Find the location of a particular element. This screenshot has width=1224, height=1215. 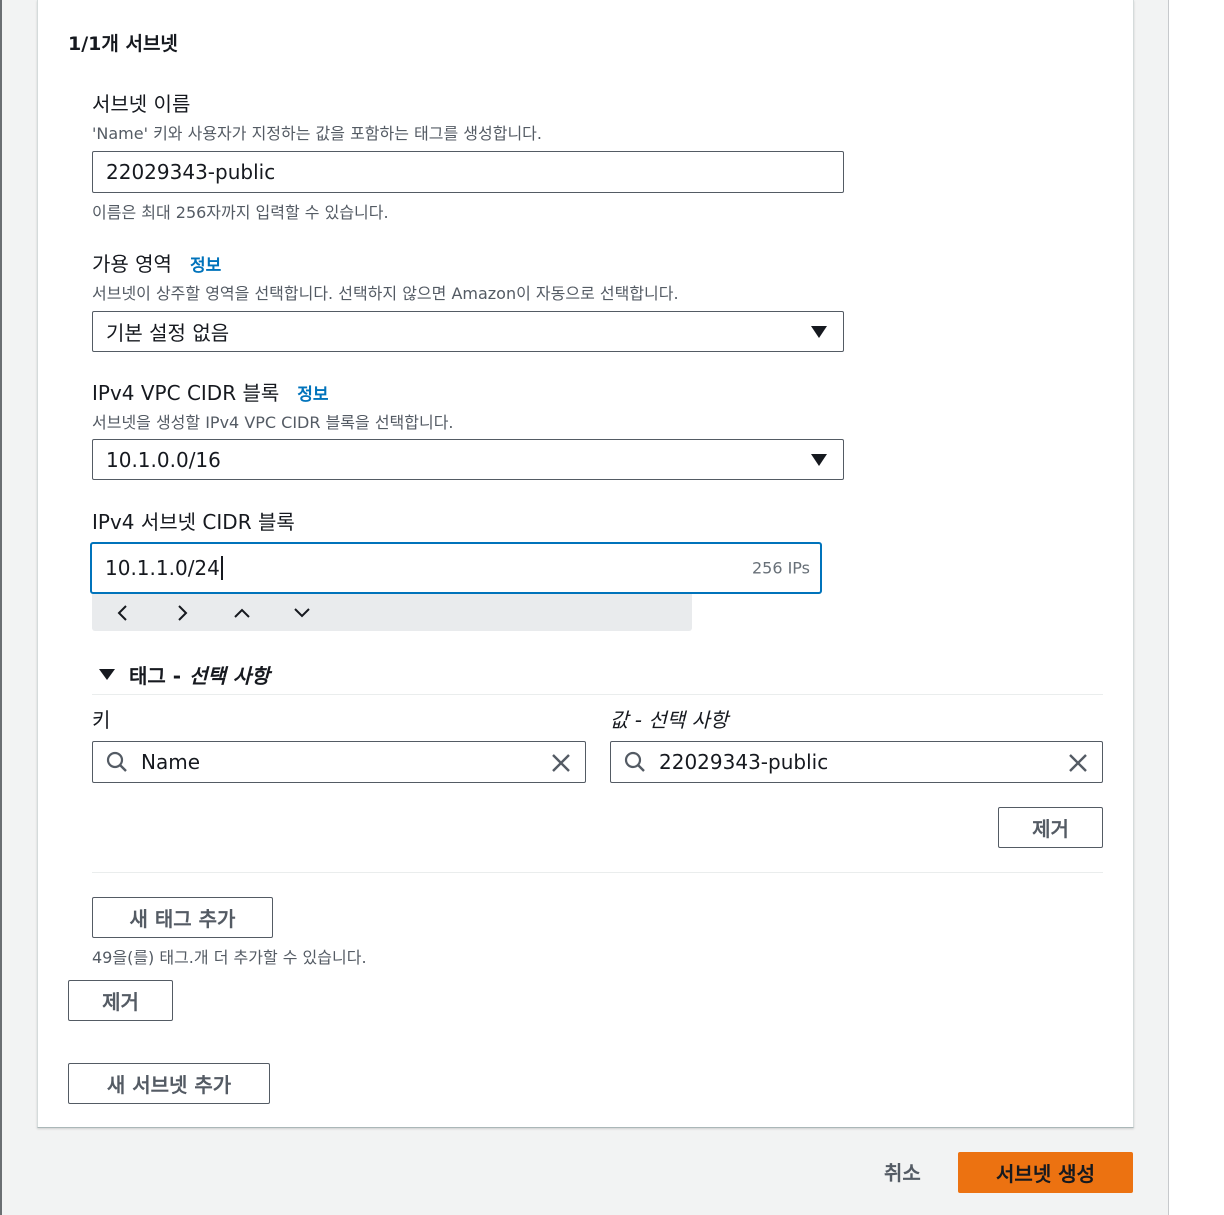

tags-section-toggle: 태그 - 선택 사항 is located at coordinates (184, 674).